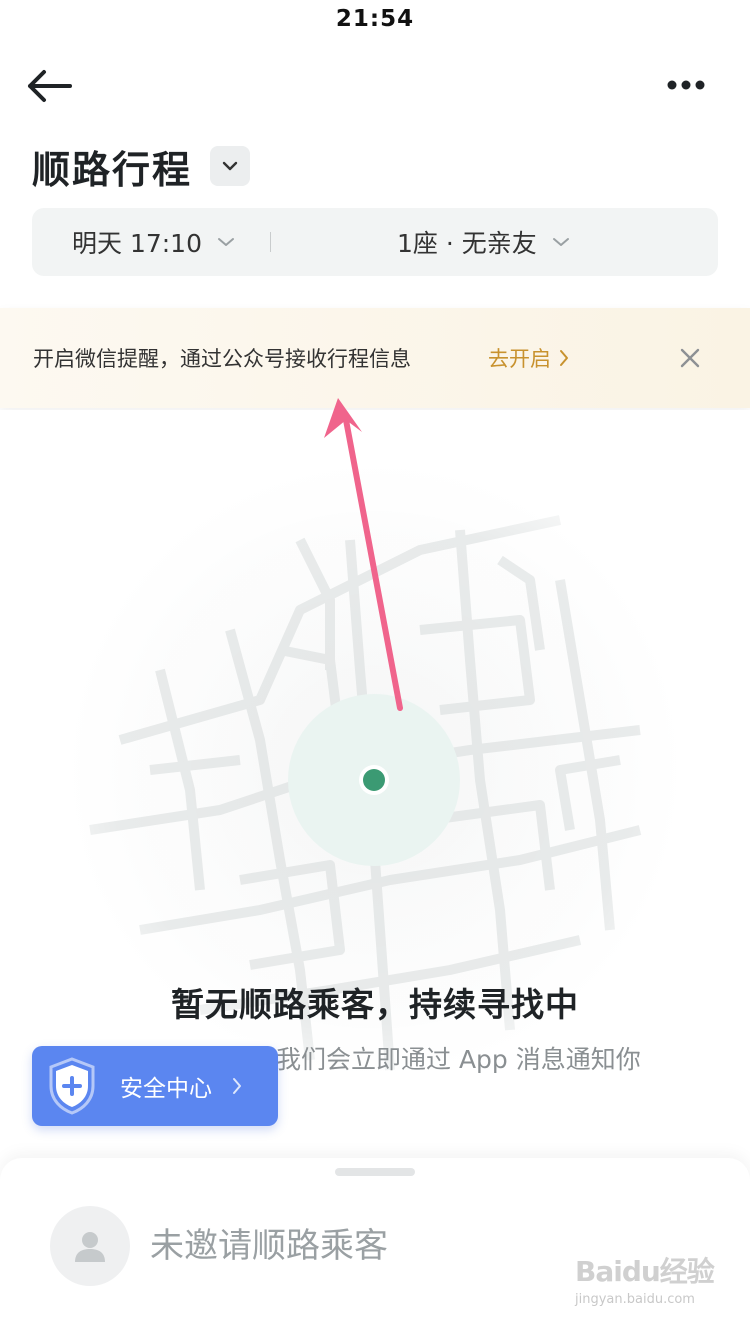 The image size is (750, 1334). What do you see at coordinates (137, 243) in the screenshot?
I see `departure-time-label: 明天 17:10` at bounding box center [137, 243].